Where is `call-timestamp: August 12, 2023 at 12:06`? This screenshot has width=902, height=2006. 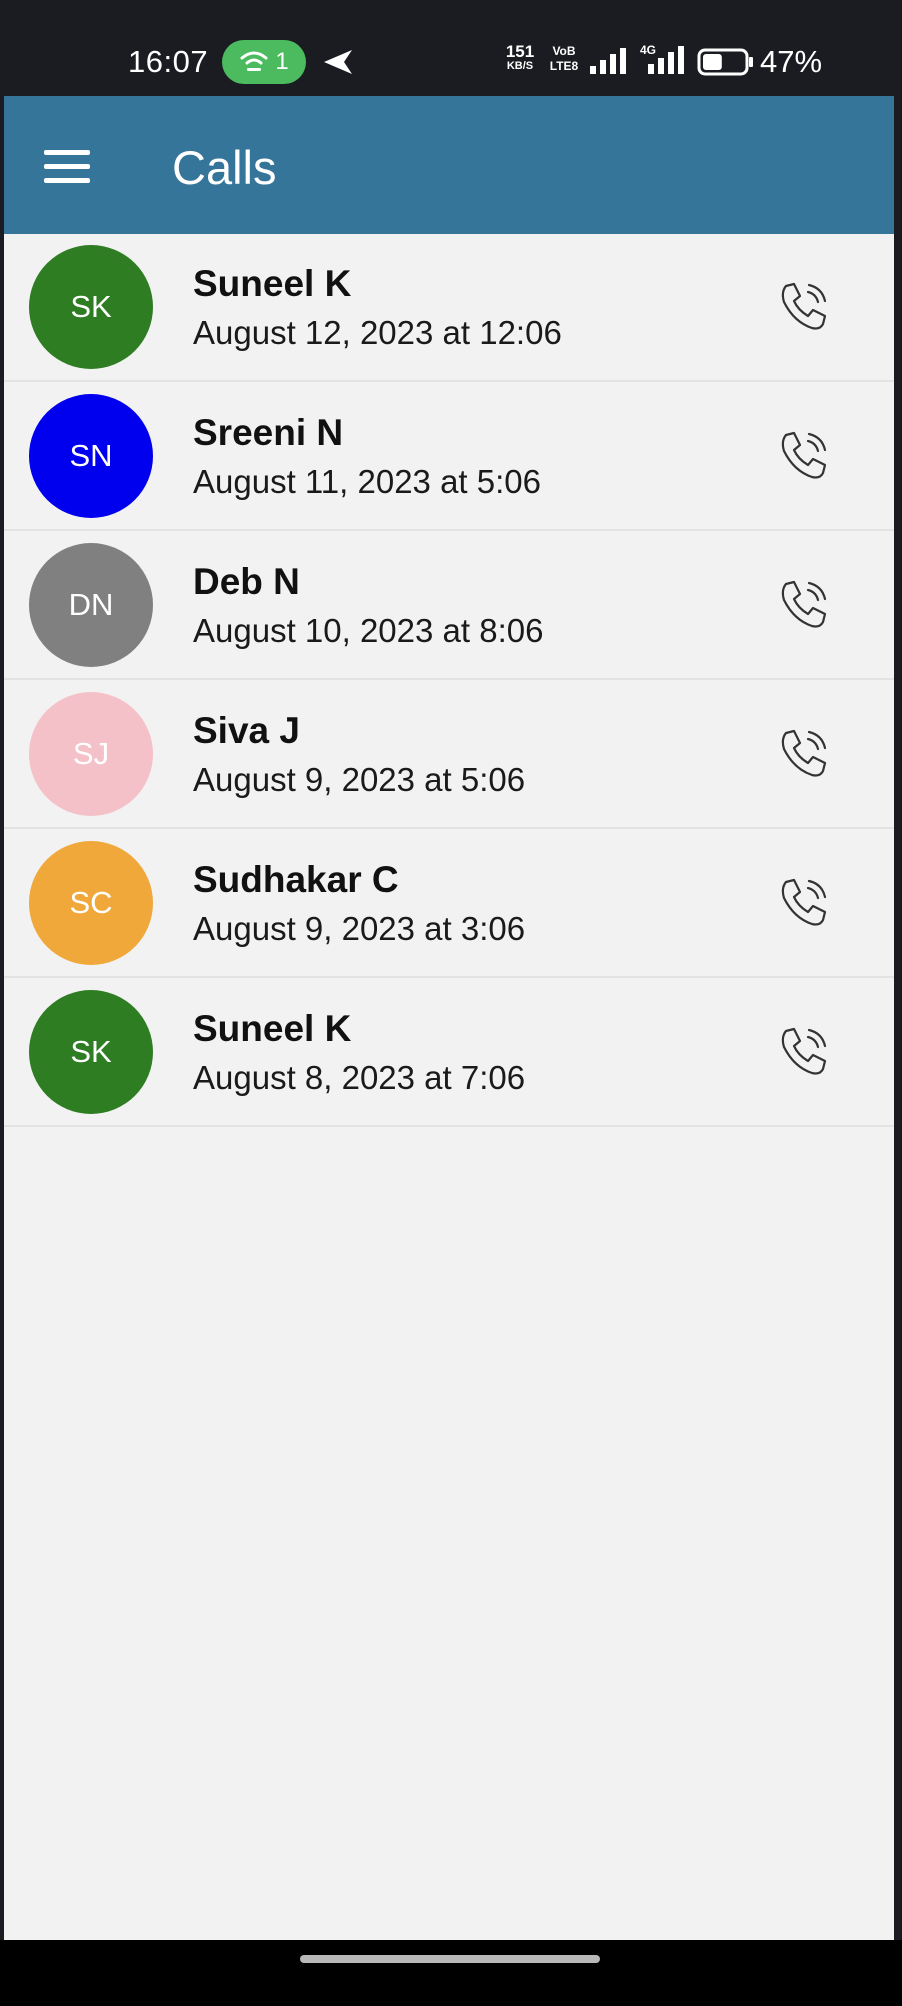 call-timestamp: August 12, 2023 at 12:06 is located at coordinates (377, 332).